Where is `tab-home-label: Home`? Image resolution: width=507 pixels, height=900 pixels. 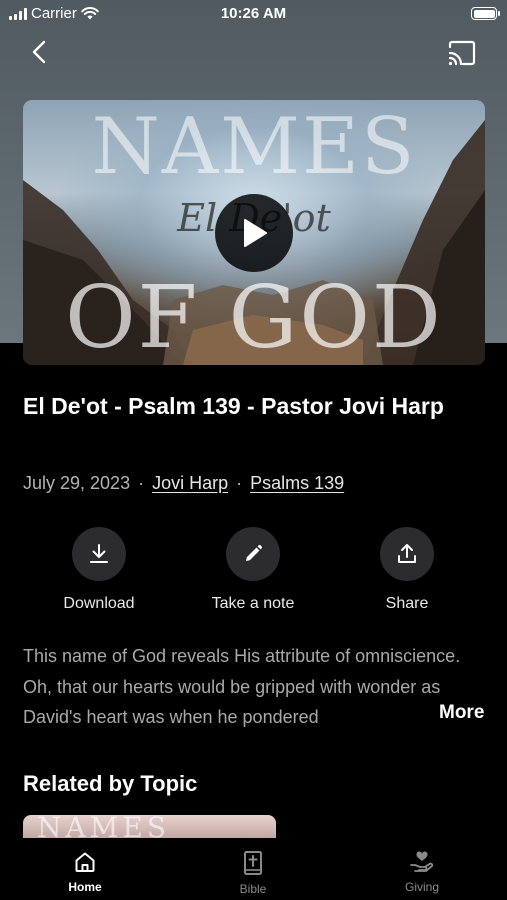
tab-home-label: Home is located at coordinates (85, 887).